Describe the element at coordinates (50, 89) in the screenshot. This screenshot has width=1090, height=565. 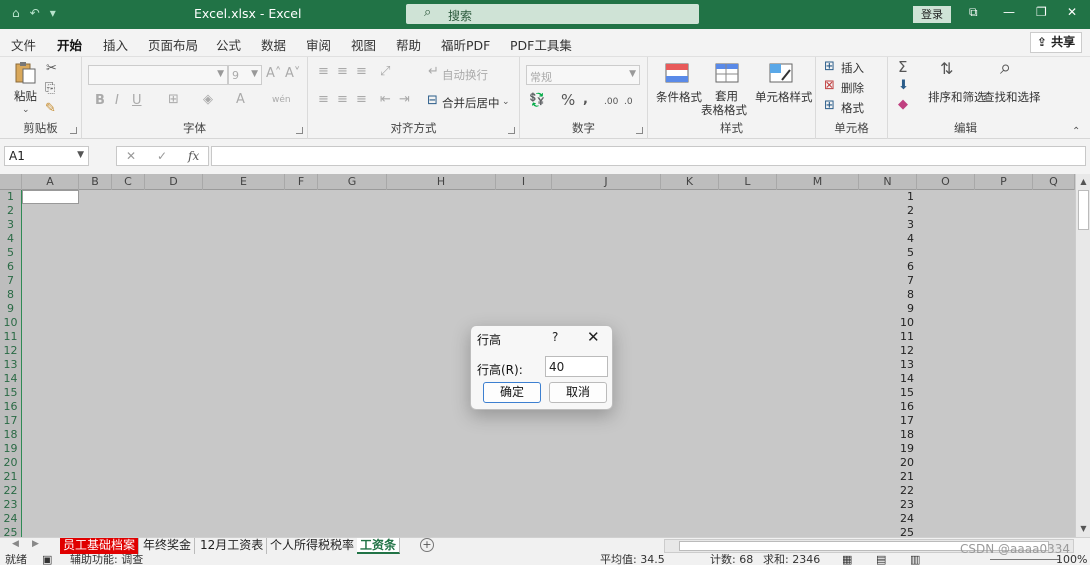
I see `copy-icon: ⎘` at that location.